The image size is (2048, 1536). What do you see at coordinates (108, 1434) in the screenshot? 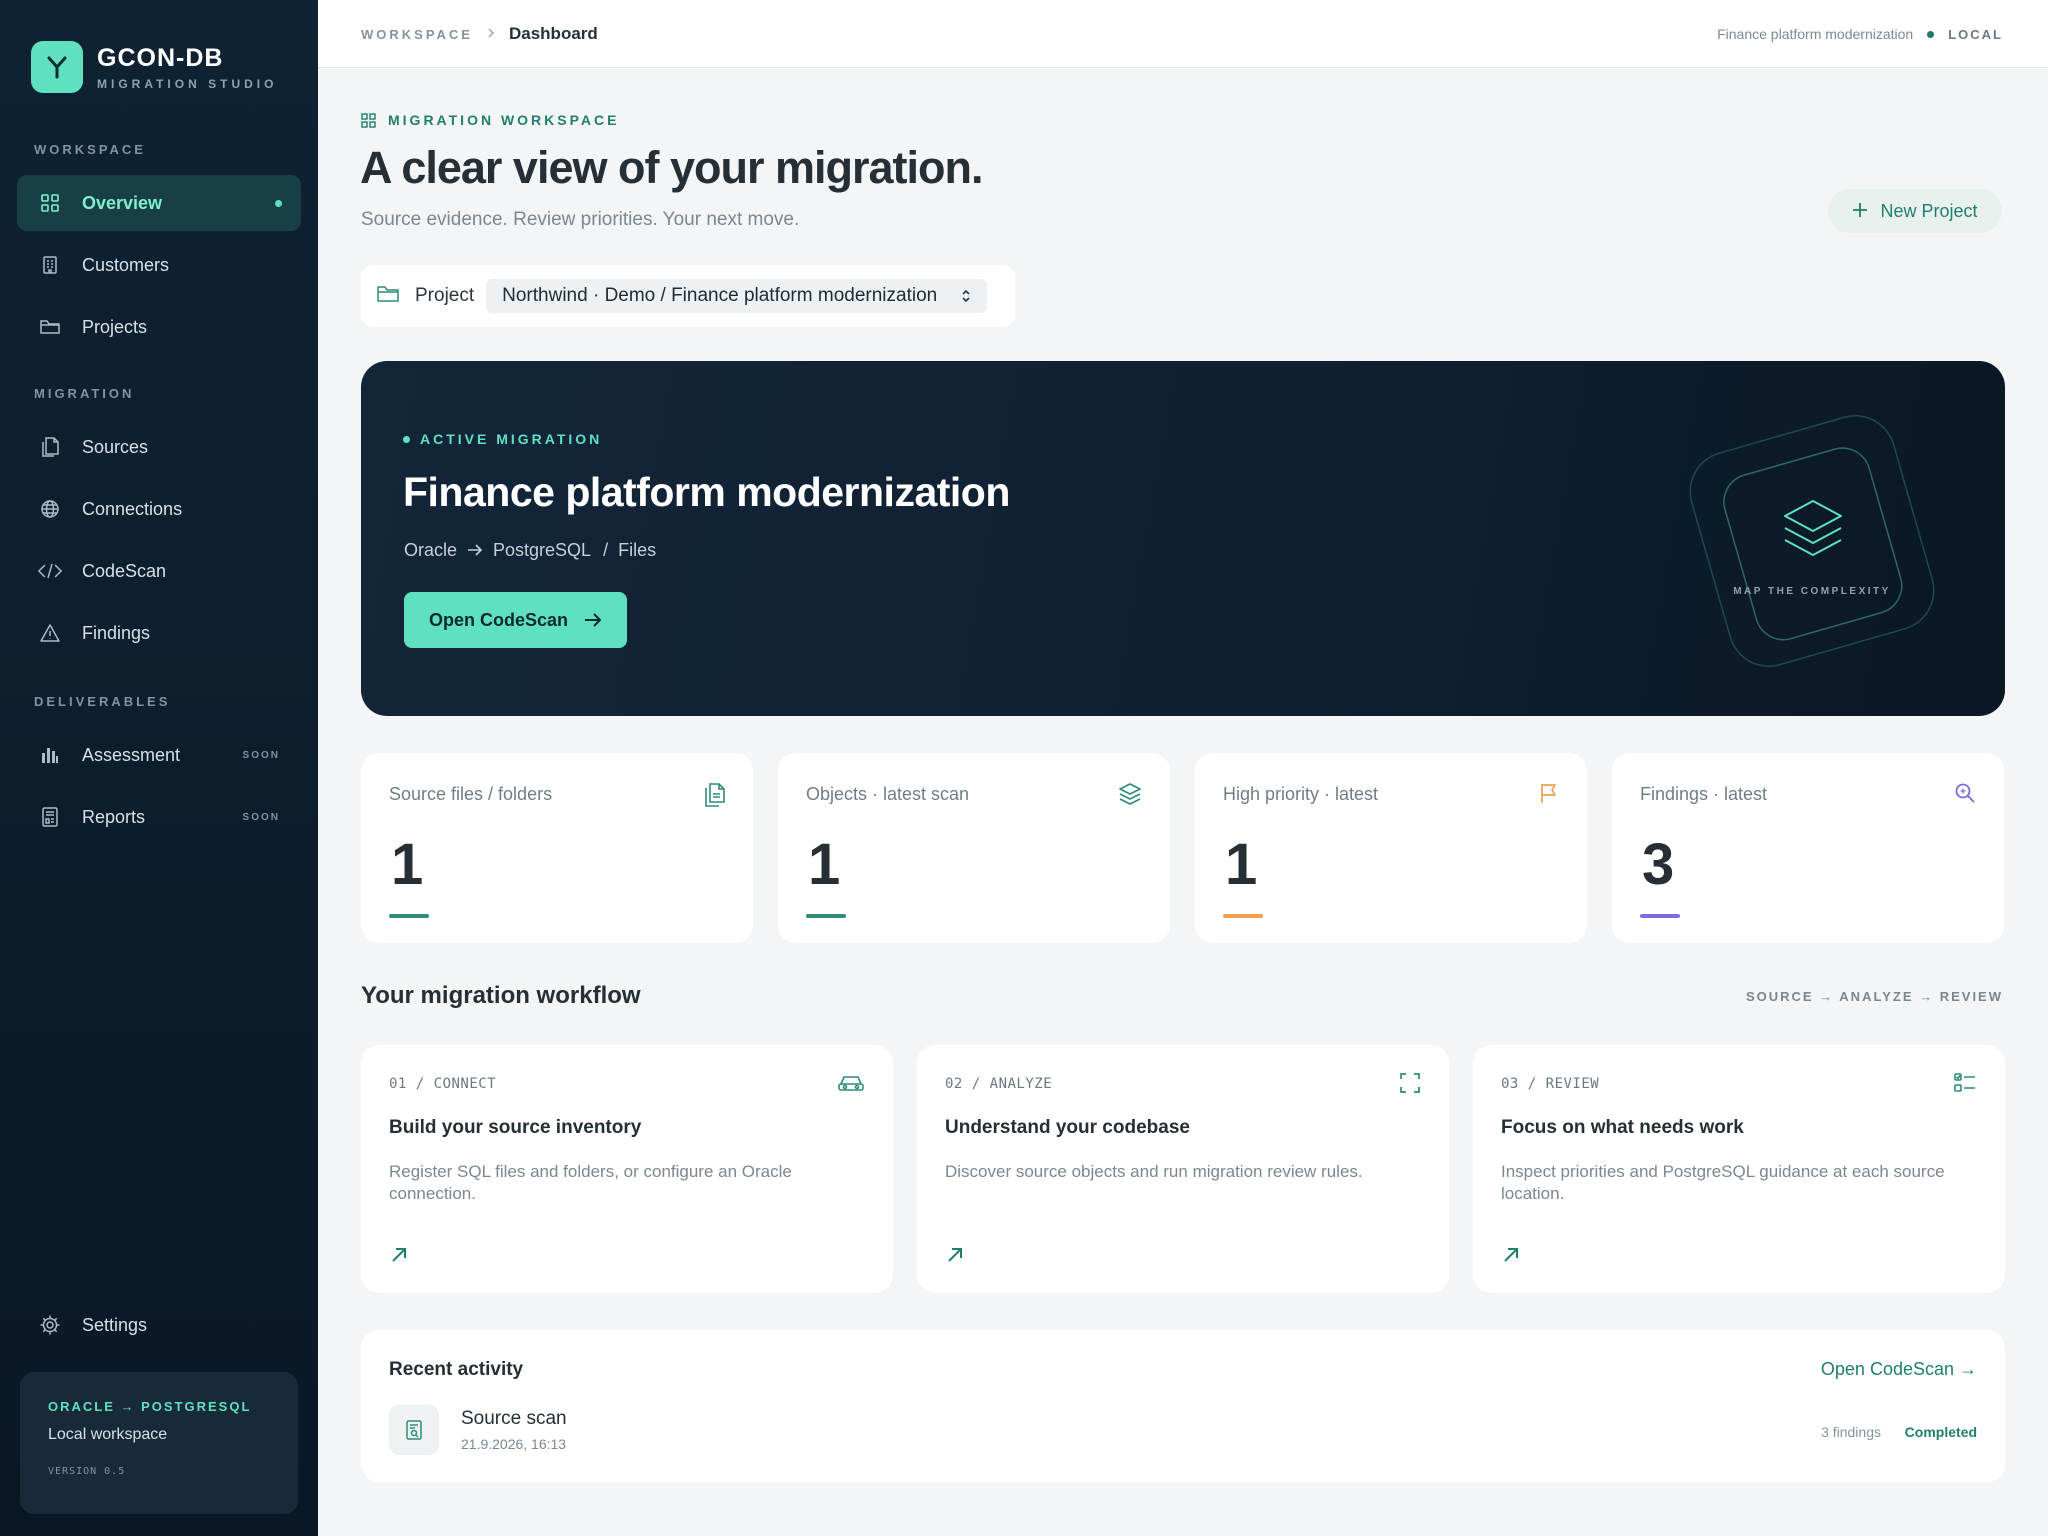
I see `workspace-card-subtitle: Local workspace` at bounding box center [108, 1434].